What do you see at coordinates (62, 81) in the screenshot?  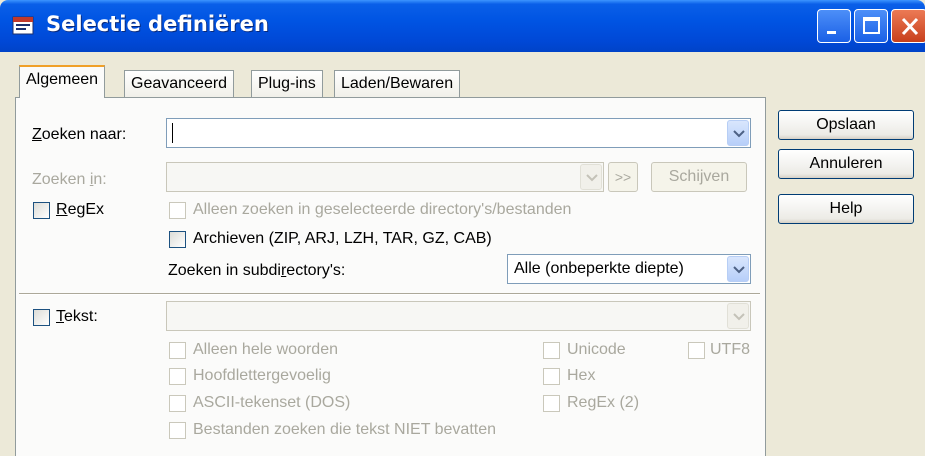 I see `tab-algemeen: Algemeen` at bounding box center [62, 81].